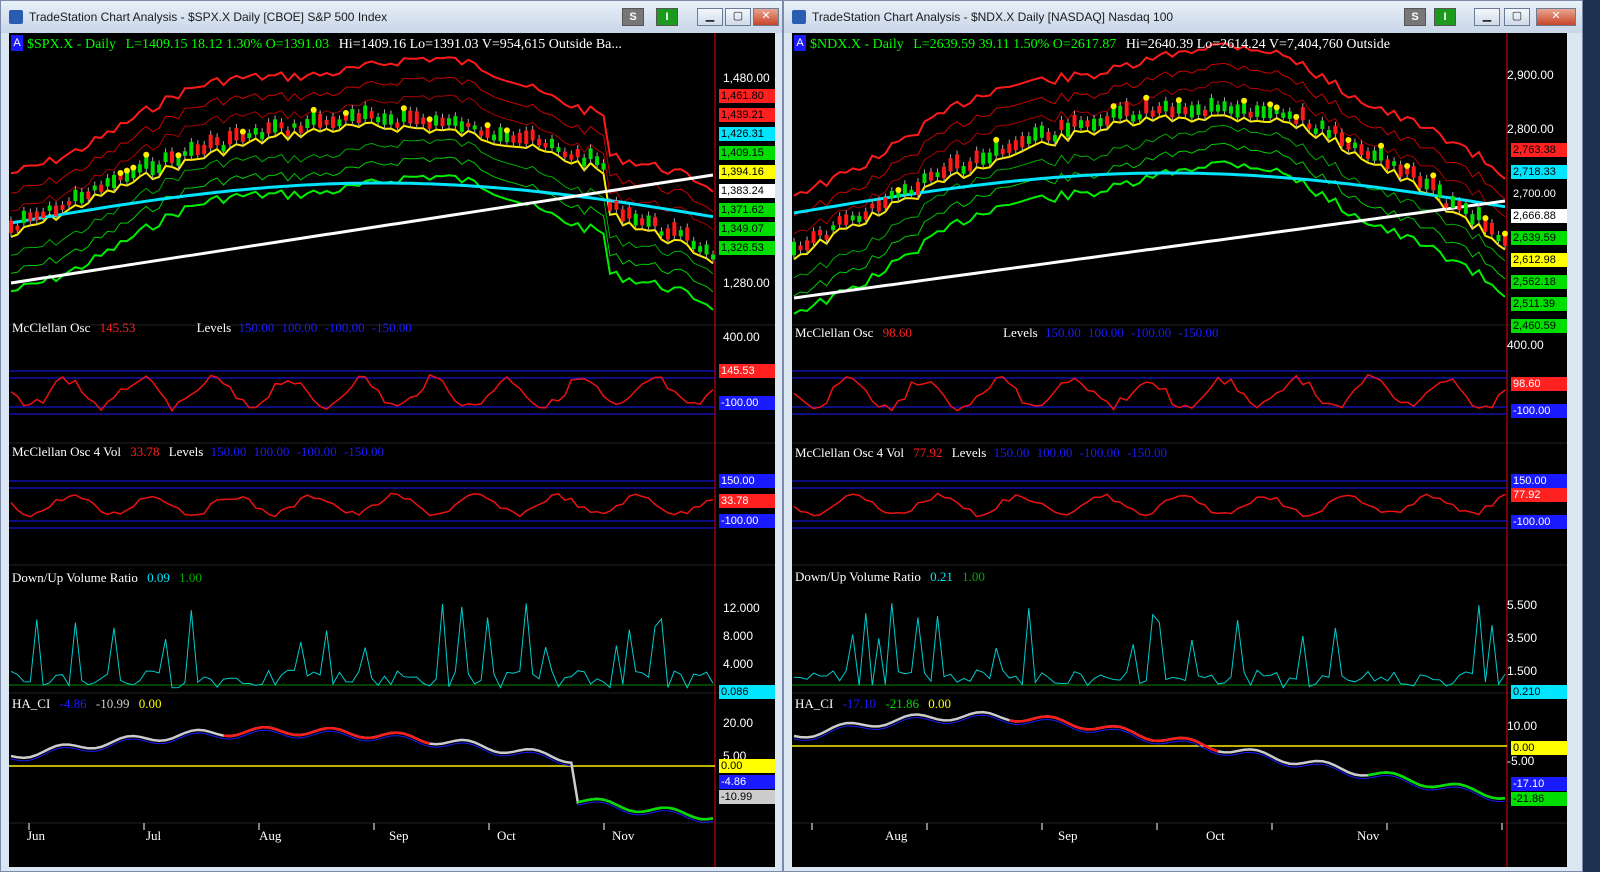 The width and height of the screenshot is (1600, 872). Describe the element at coordinates (747, 521) in the screenshot. I see `mcc4-tag: -100.00` at that location.